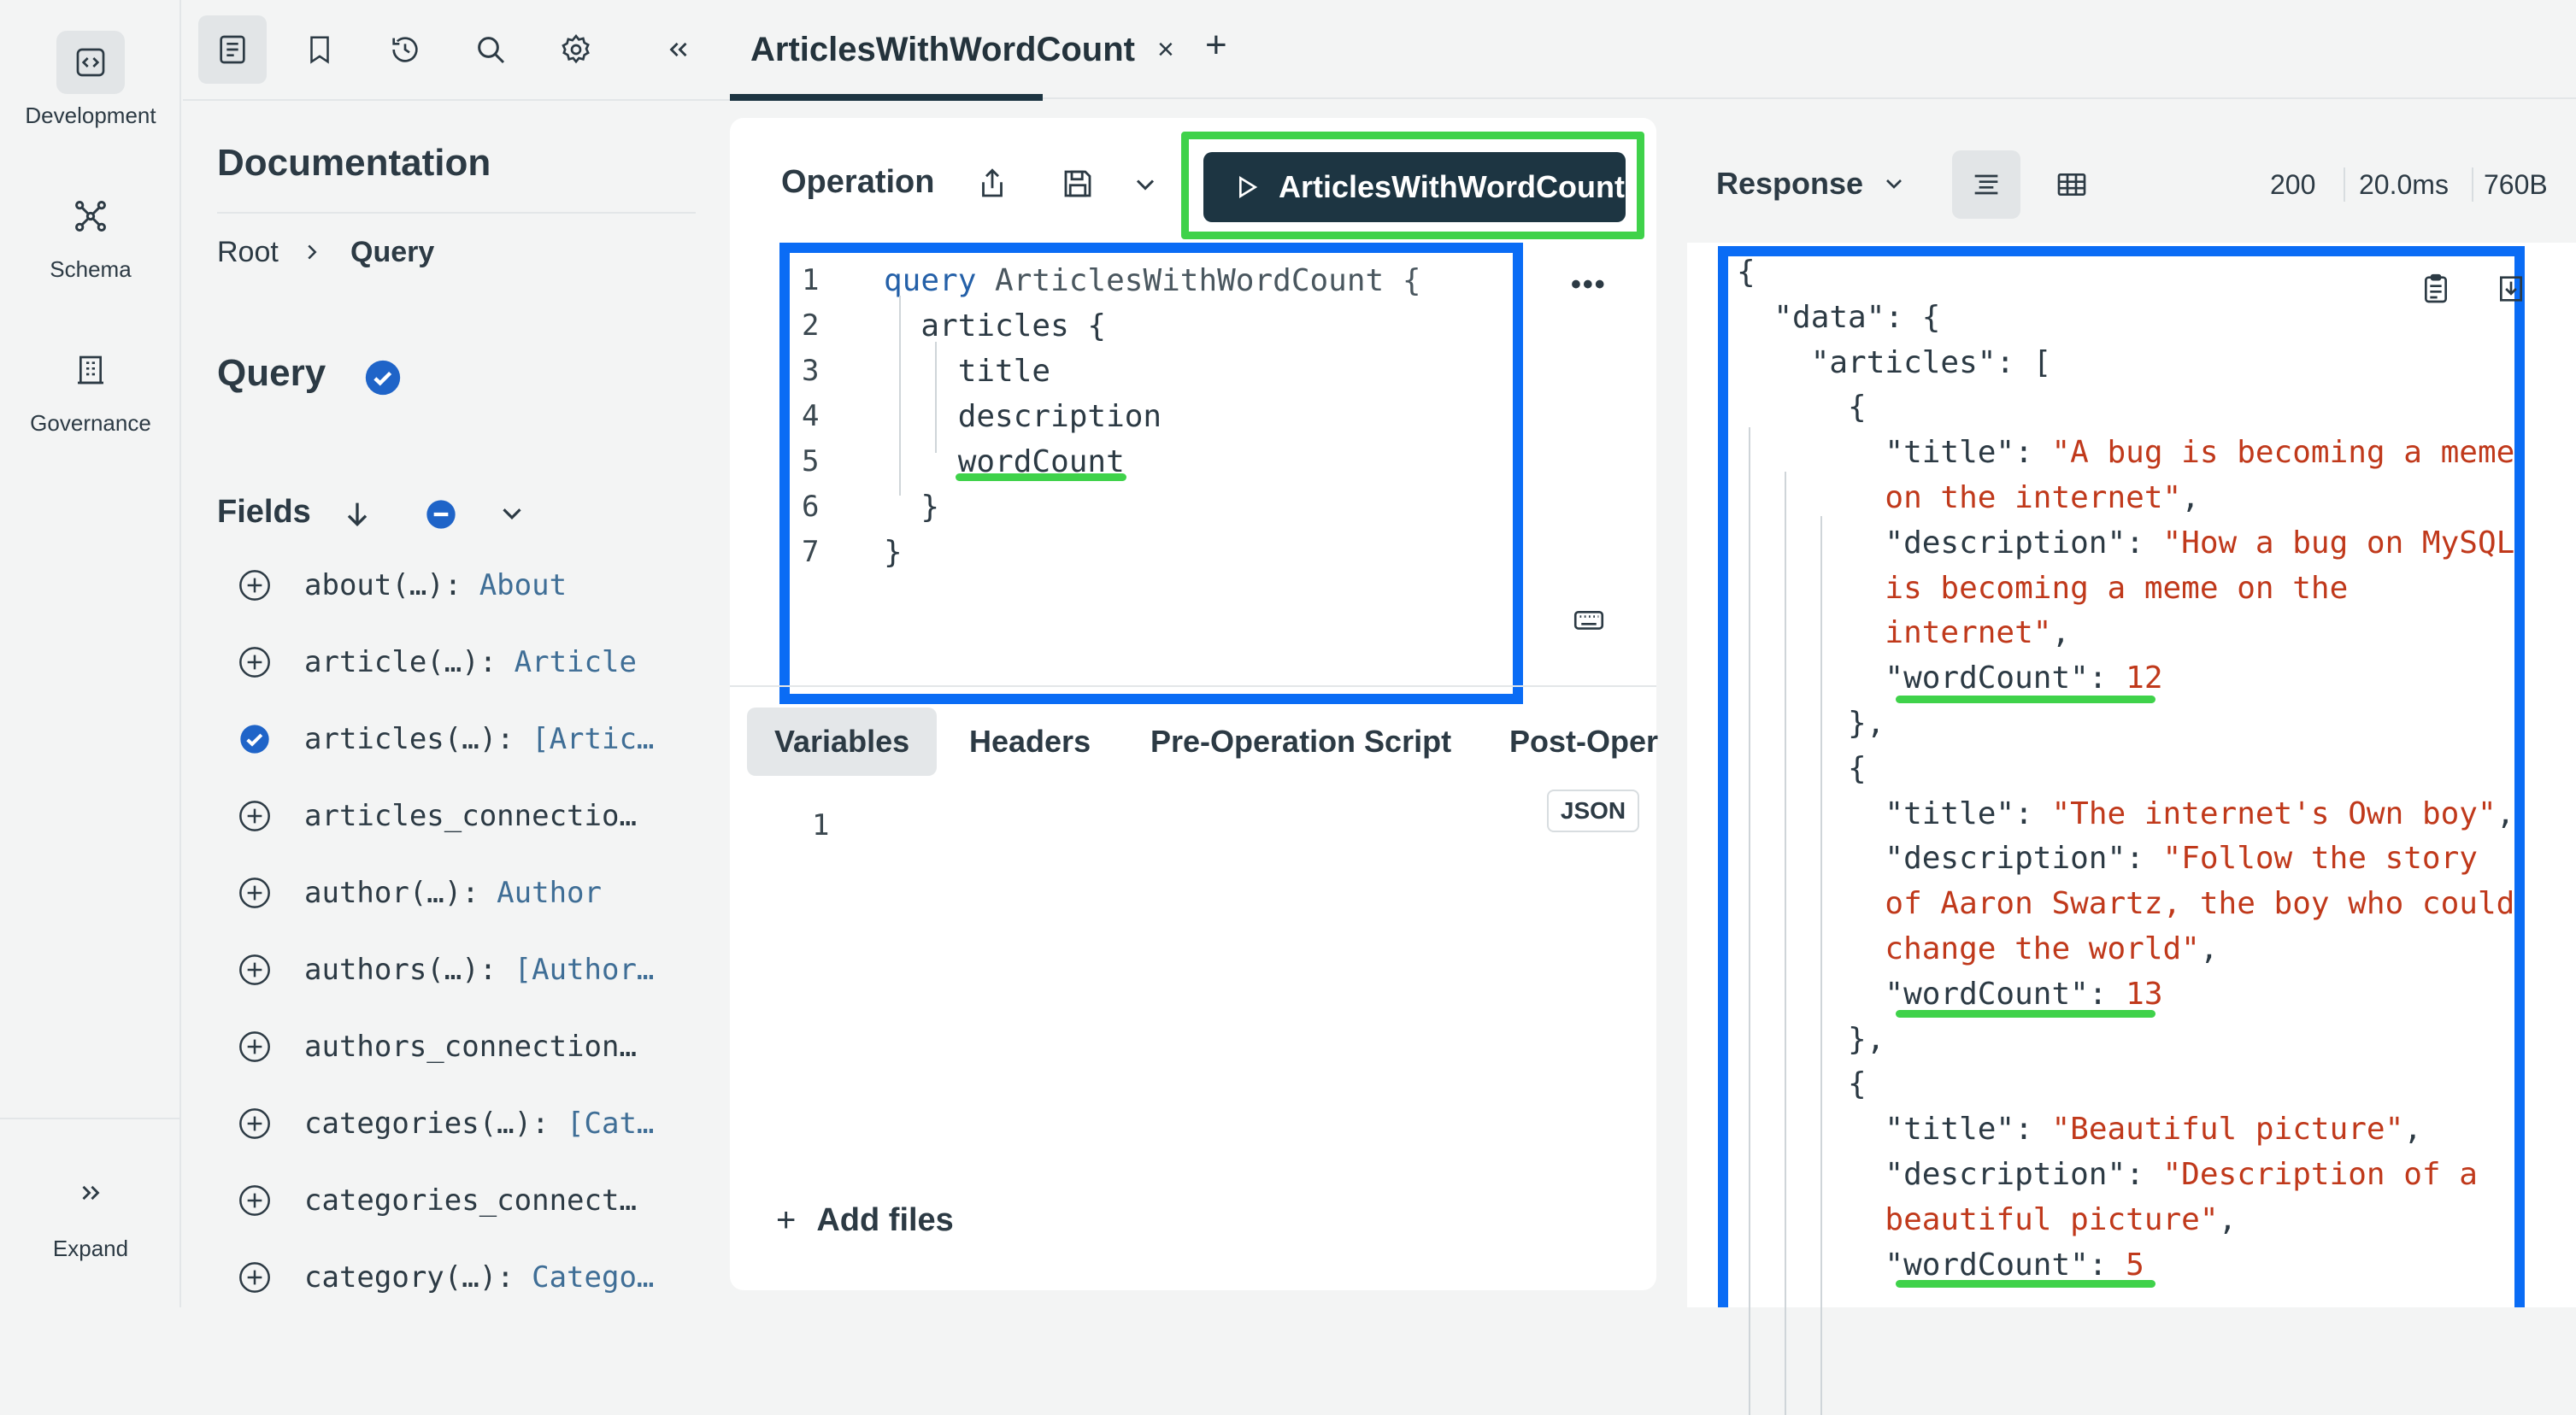 The width and height of the screenshot is (2576, 1415). I want to click on response-line: "title": "A bug is becoming a meme, so click(2125, 452).